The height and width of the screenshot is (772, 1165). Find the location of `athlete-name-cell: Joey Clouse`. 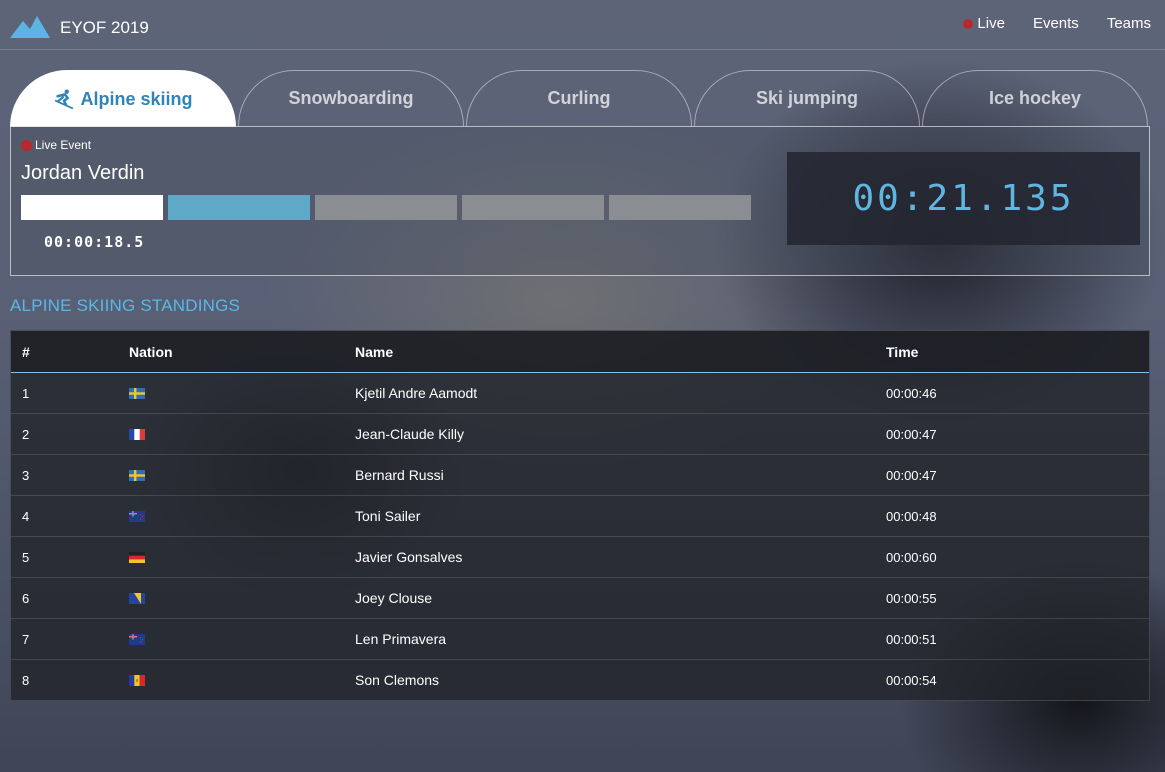

athlete-name-cell: Joey Clouse is located at coordinates (394, 598).